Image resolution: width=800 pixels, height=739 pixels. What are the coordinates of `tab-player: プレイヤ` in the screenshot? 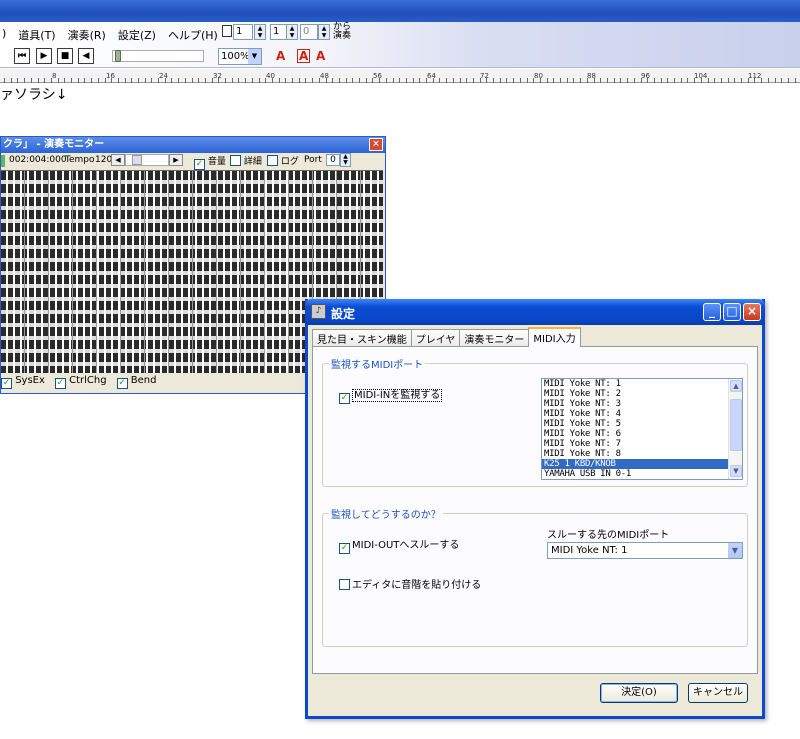 It's located at (435, 337).